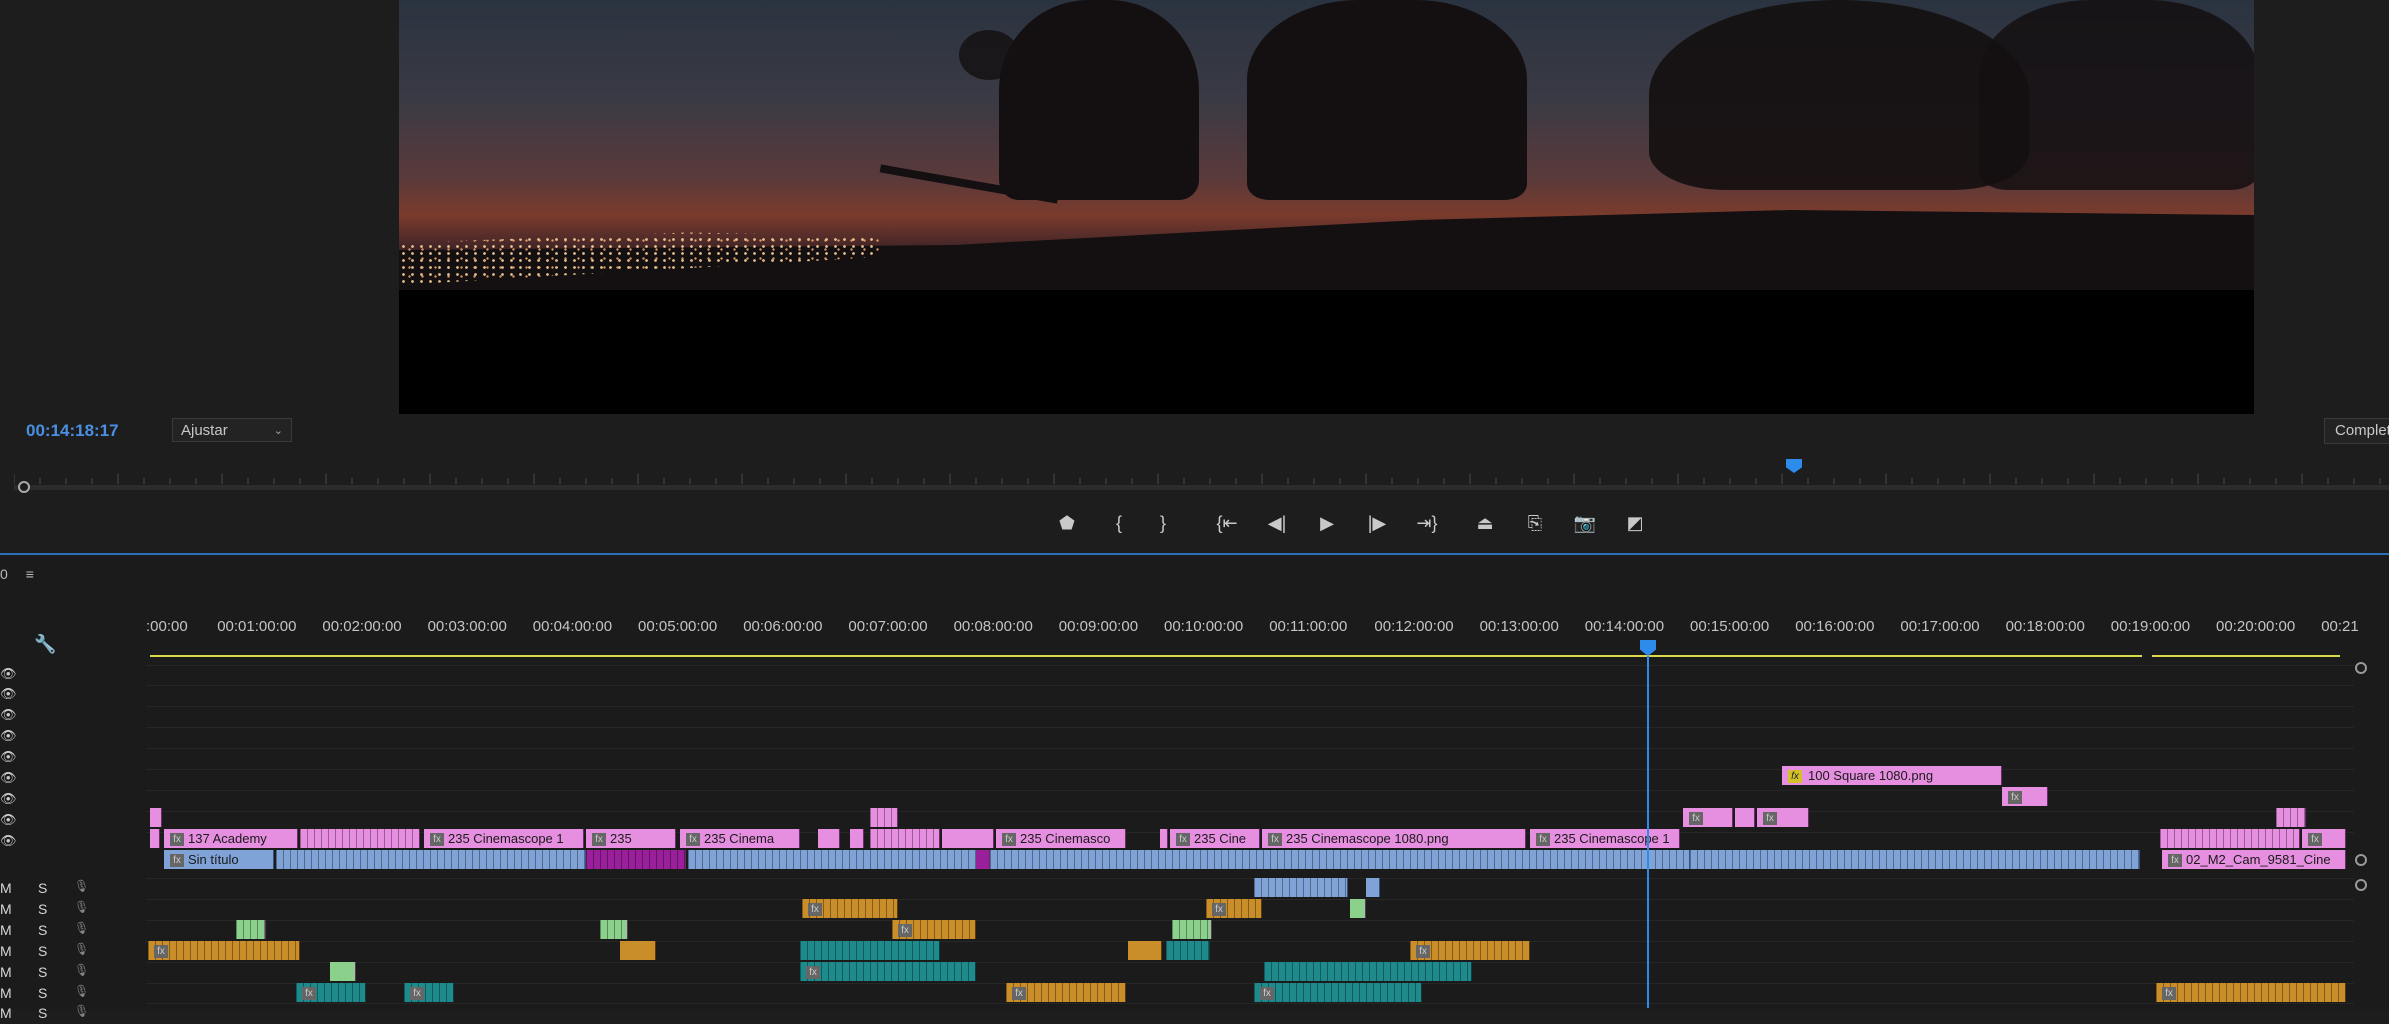  What do you see at coordinates (24, 487) in the screenshot?
I see `zoom-handle` at bounding box center [24, 487].